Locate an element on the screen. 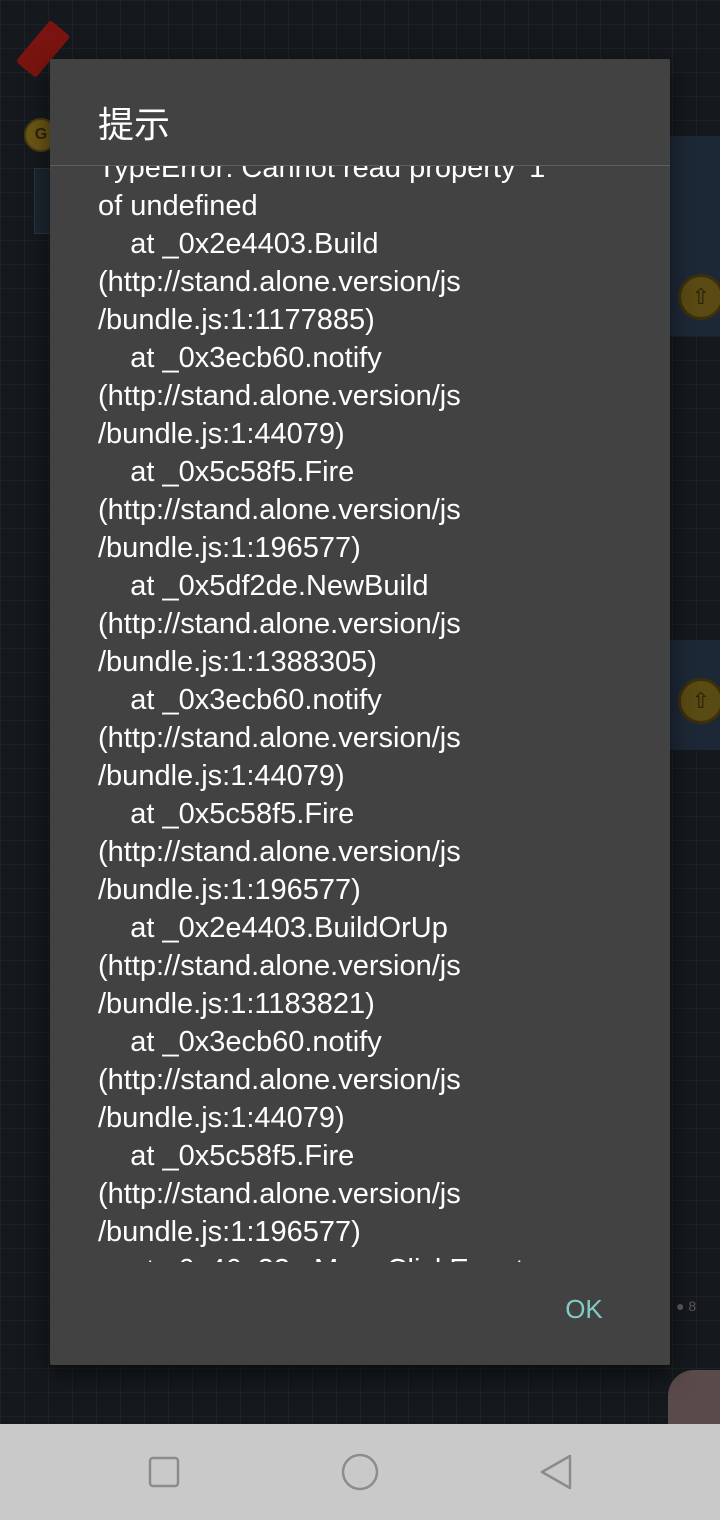  square-icon is located at coordinates (164, 1472).